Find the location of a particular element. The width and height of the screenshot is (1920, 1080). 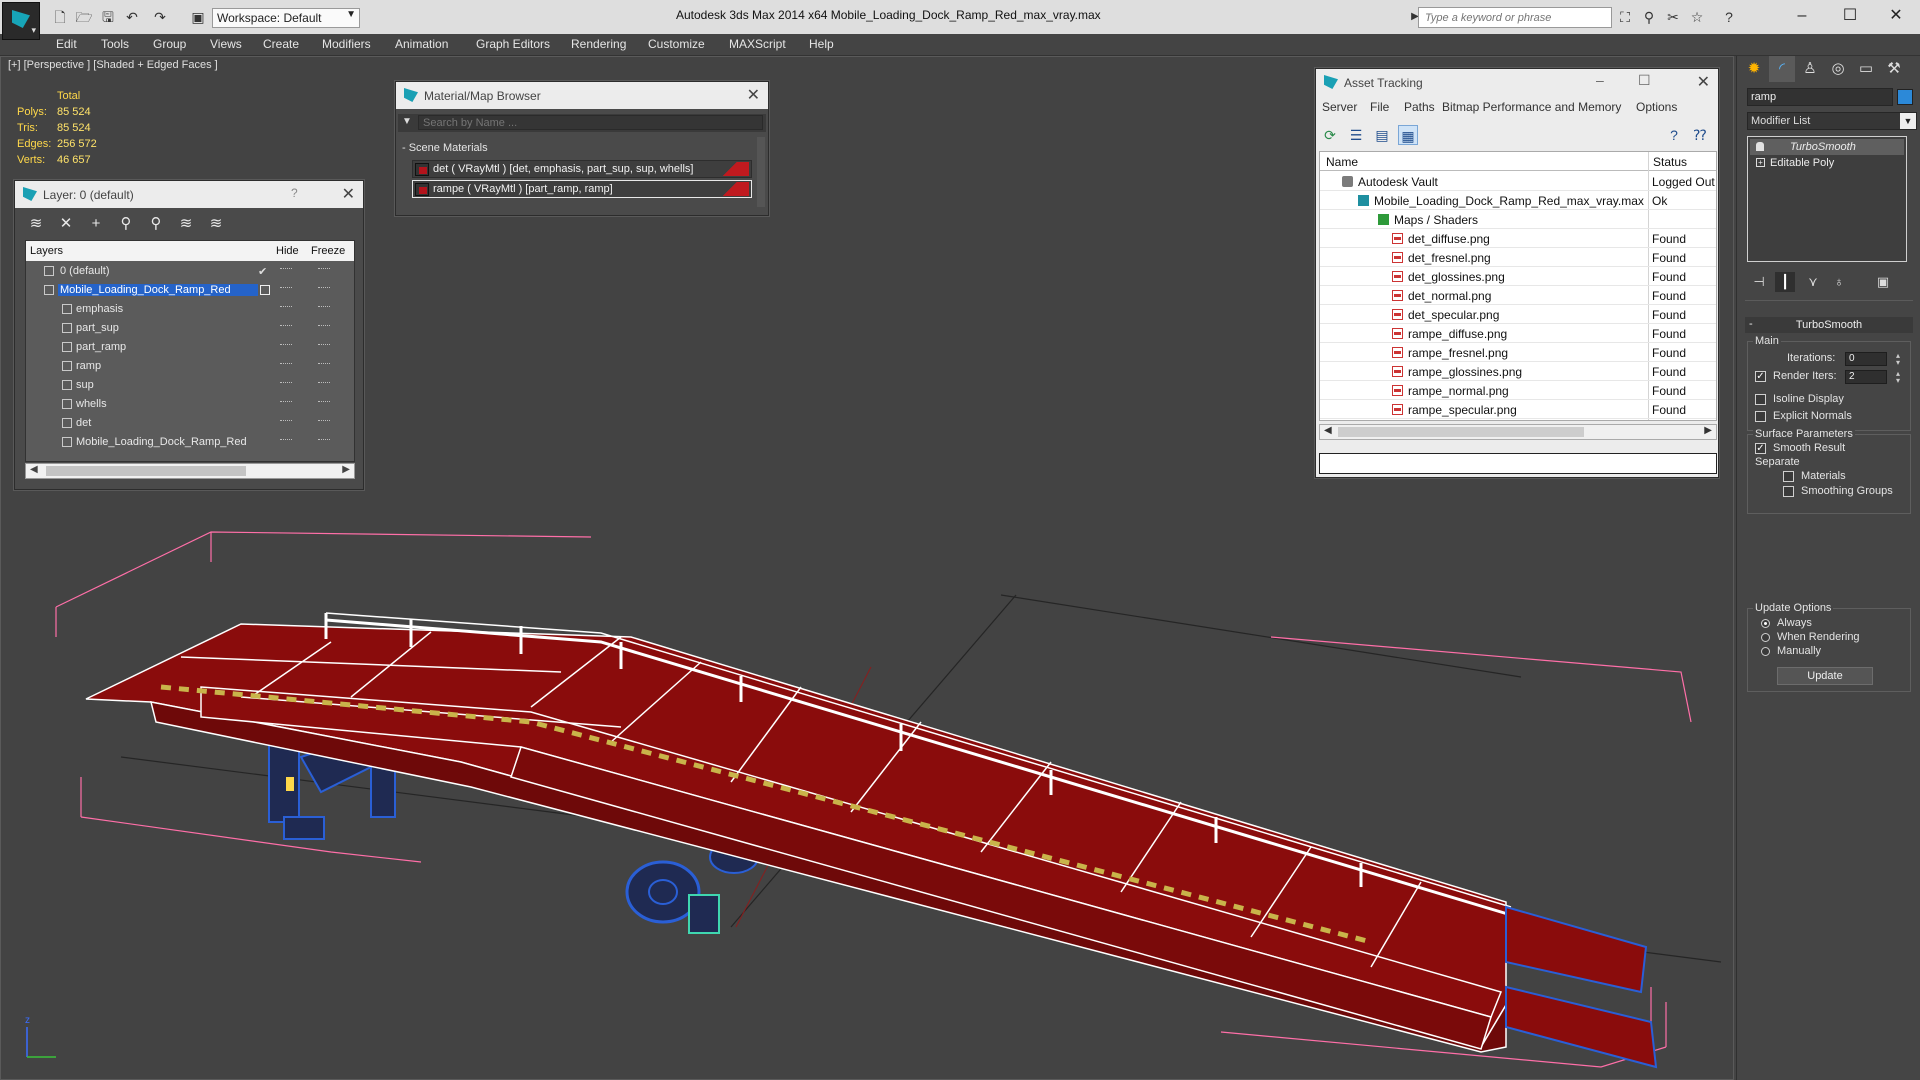

subscription-center-icon: ⚲ is located at coordinates (1649, 17).